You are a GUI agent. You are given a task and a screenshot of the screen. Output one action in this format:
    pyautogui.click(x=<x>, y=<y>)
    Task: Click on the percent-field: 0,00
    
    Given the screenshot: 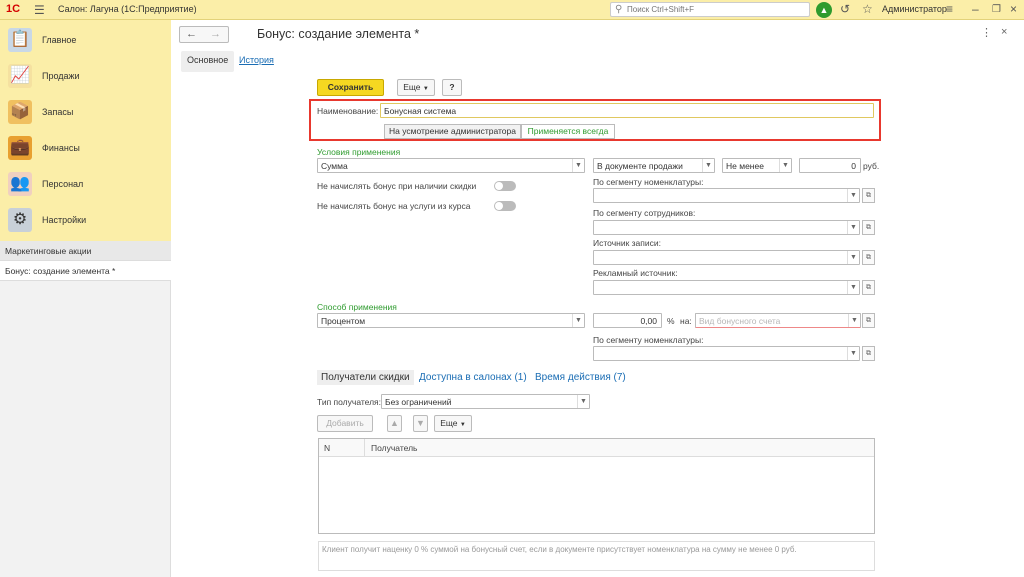 What is the action you would take?
    pyautogui.click(x=627, y=320)
    